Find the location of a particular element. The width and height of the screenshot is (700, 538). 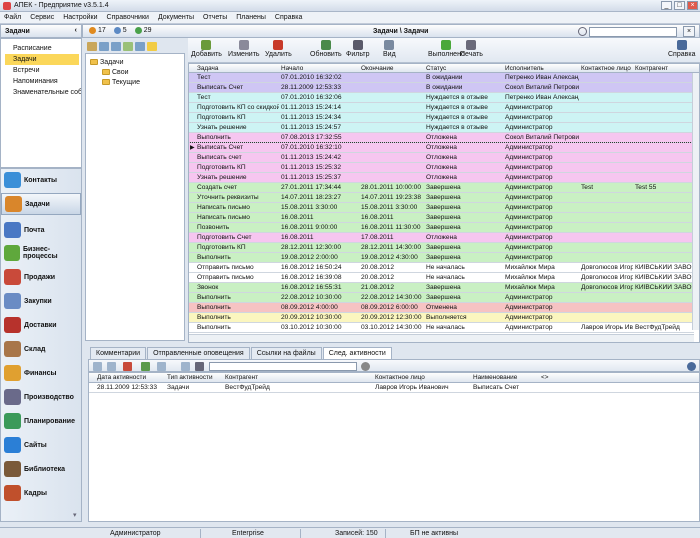

nav-item-2: Задачи is located at coordinates (41, 204).